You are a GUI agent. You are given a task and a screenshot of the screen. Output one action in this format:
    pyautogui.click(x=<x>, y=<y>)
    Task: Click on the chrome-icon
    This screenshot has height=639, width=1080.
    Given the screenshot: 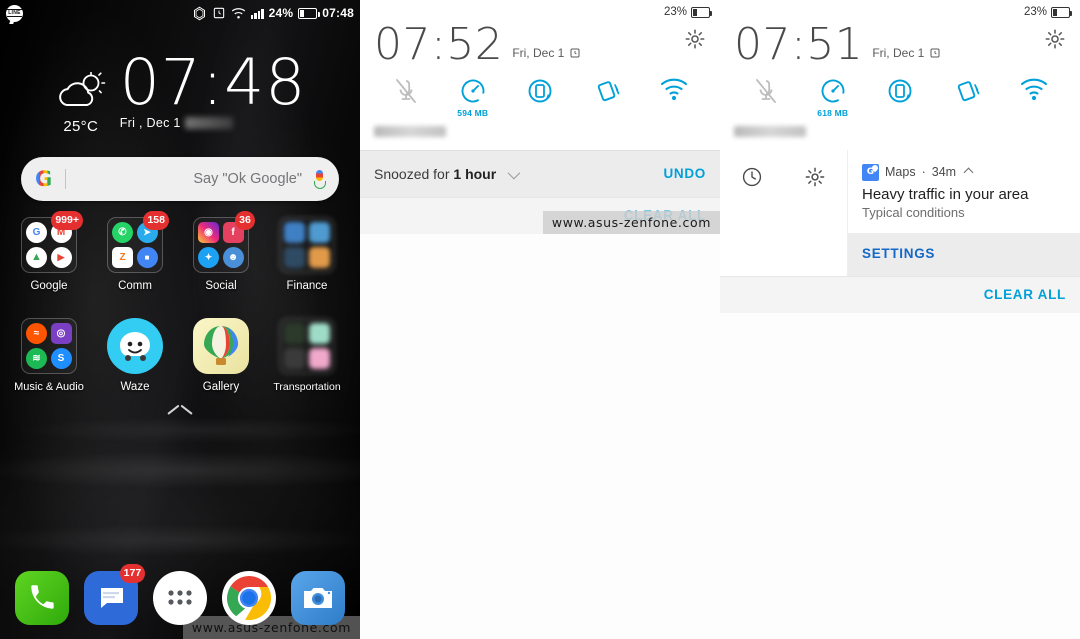 What is the action you would take?
    pyautogui.click(x=248, y=598)
    